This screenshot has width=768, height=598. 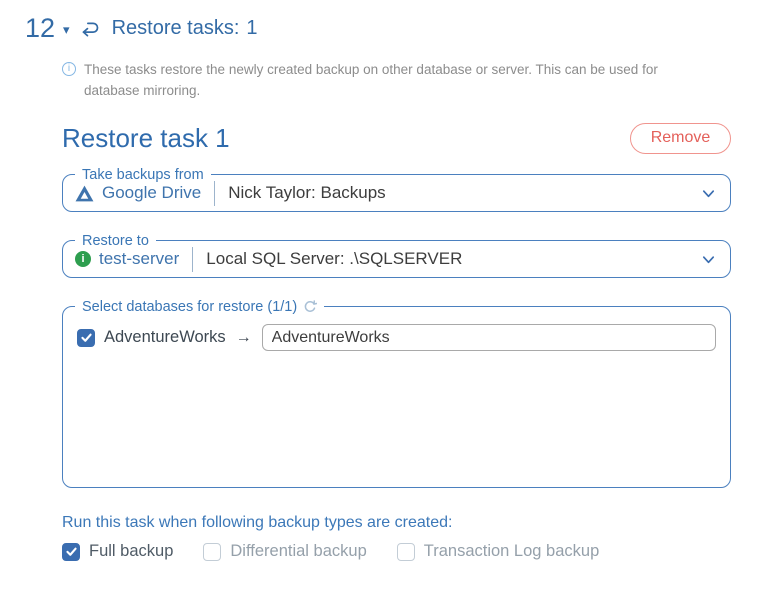 I want to click on full-backup-label: Full backup, so click(x=131, y=551).